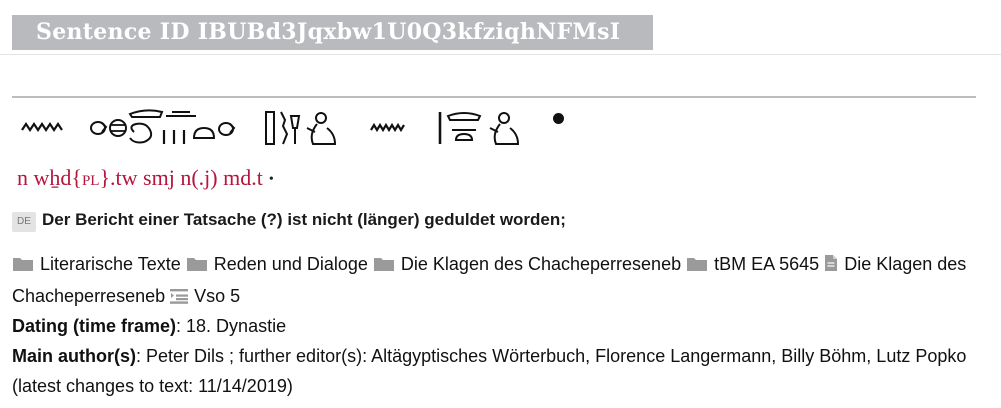  I want to click on mdt-group-icon, so click(477, 128).